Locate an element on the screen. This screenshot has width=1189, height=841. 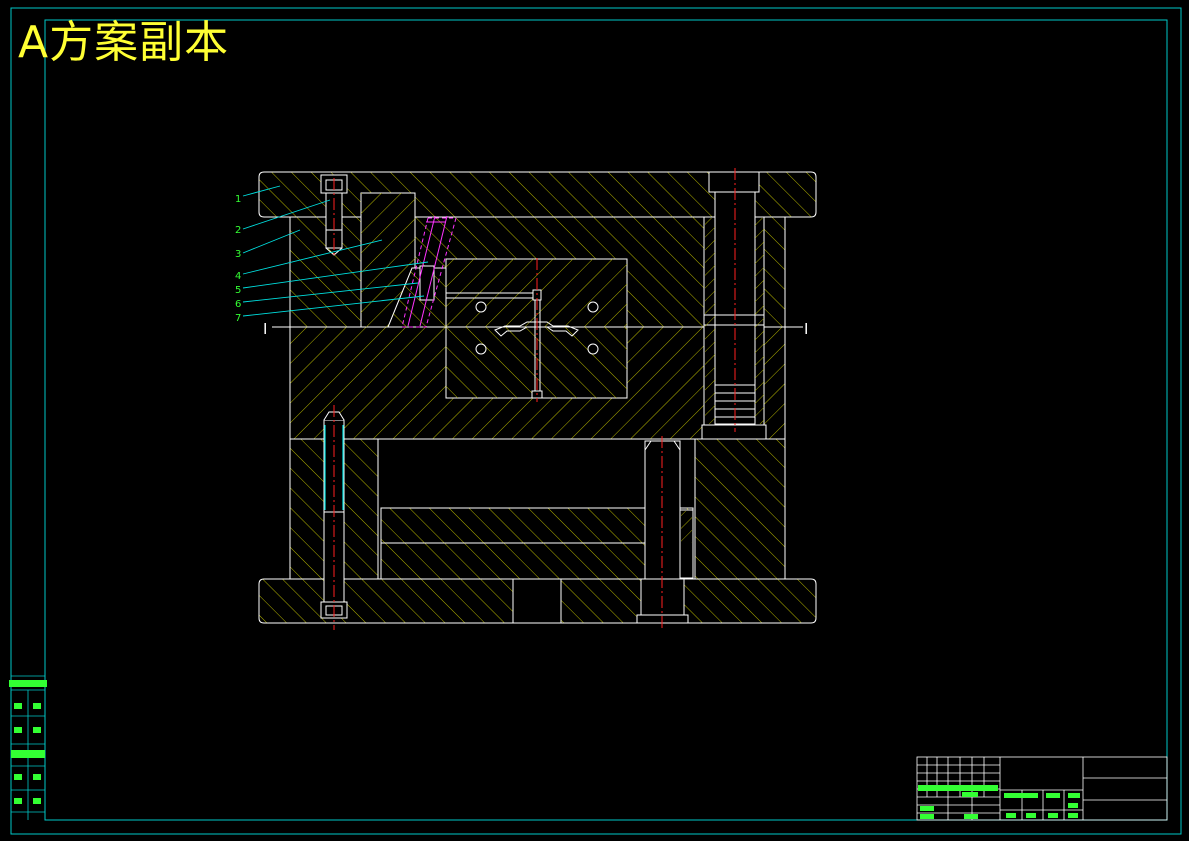
part-number-2: 2 is located at coordinates (238, 230).